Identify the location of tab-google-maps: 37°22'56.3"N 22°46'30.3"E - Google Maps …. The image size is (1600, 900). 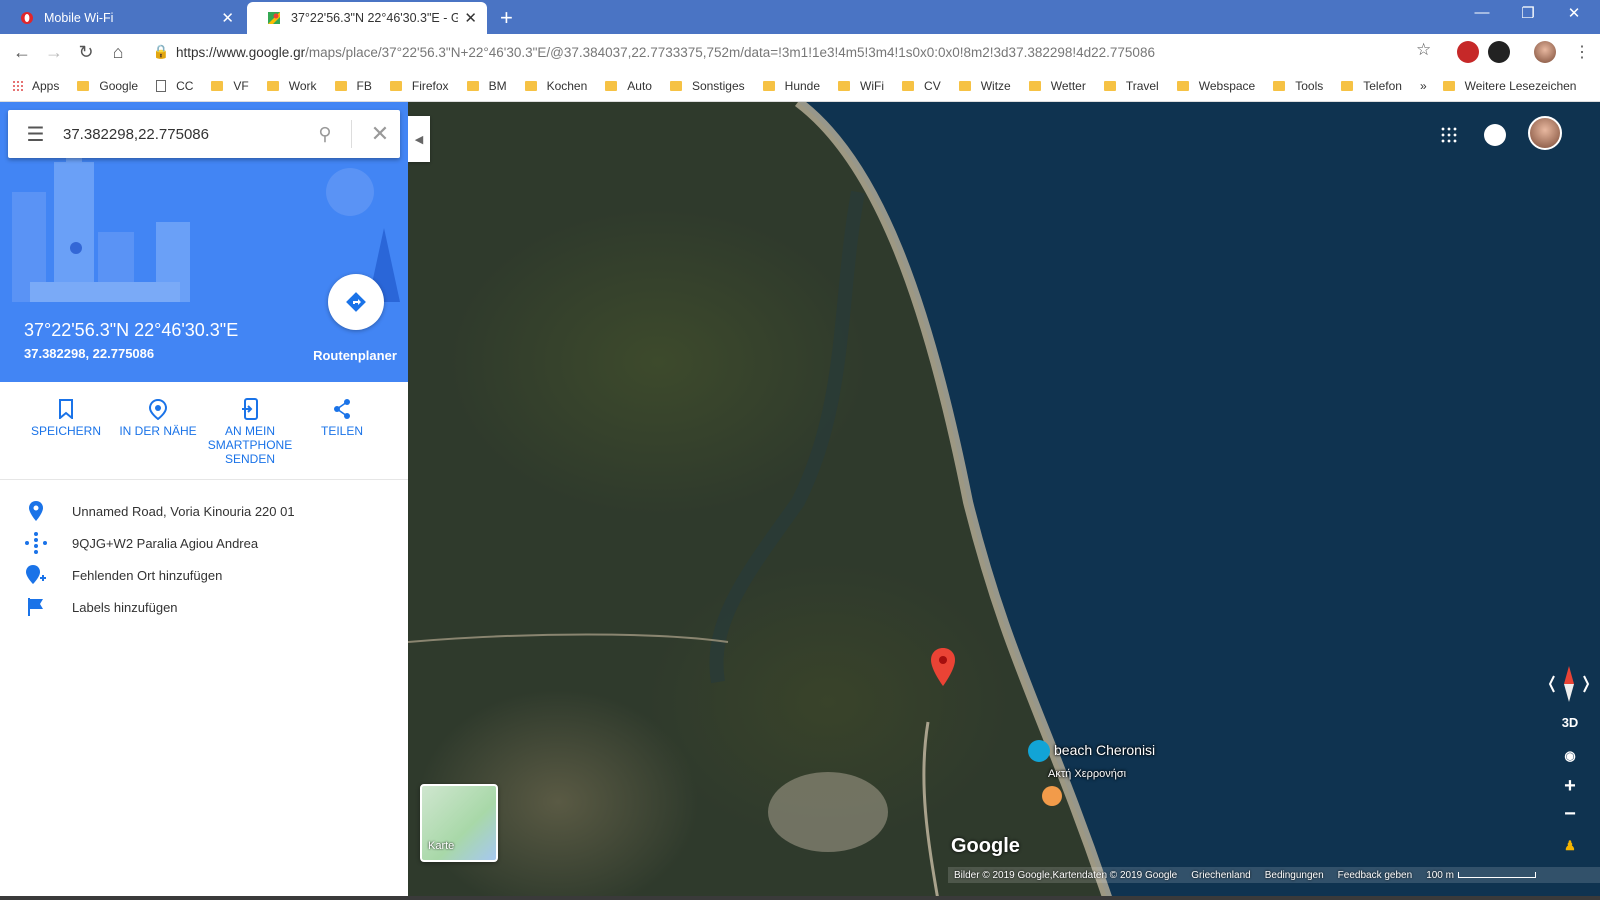
(367, 18).